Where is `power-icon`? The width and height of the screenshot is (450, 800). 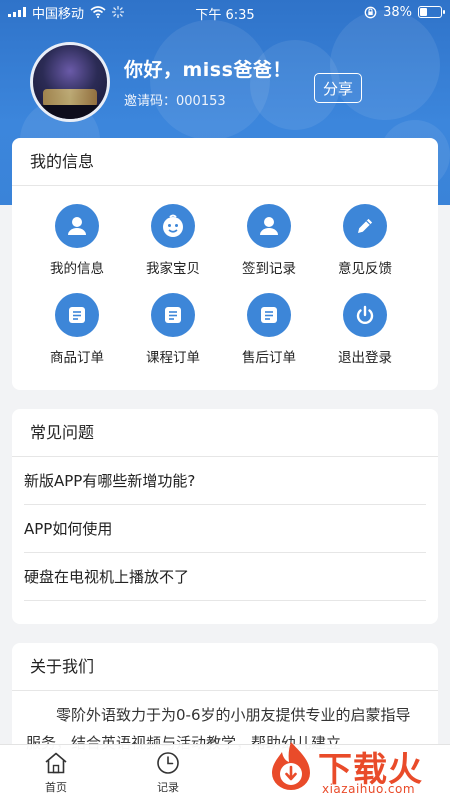
power-icon is located at coordinates (365, 315).